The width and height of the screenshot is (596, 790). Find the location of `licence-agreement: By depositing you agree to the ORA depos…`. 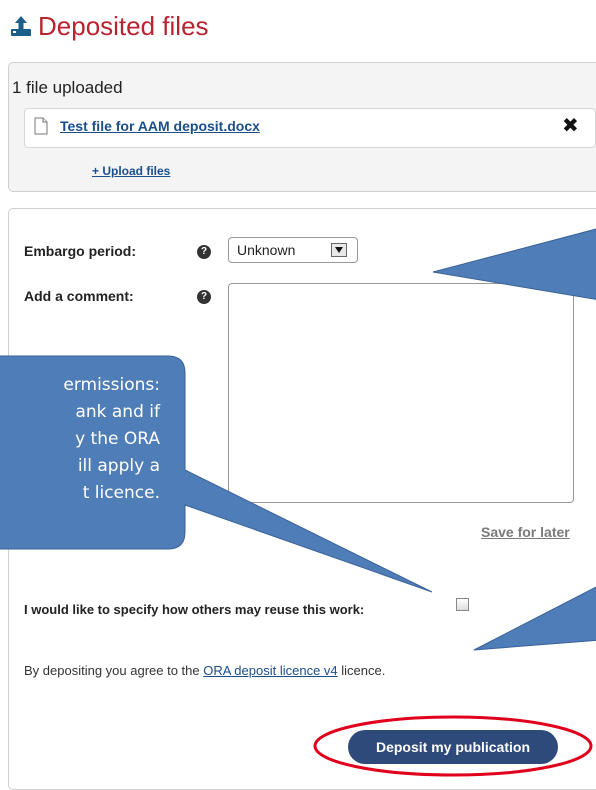

licence-agreement: By depositing you agree to the ORA depos… is located at coordinates (204, 670).